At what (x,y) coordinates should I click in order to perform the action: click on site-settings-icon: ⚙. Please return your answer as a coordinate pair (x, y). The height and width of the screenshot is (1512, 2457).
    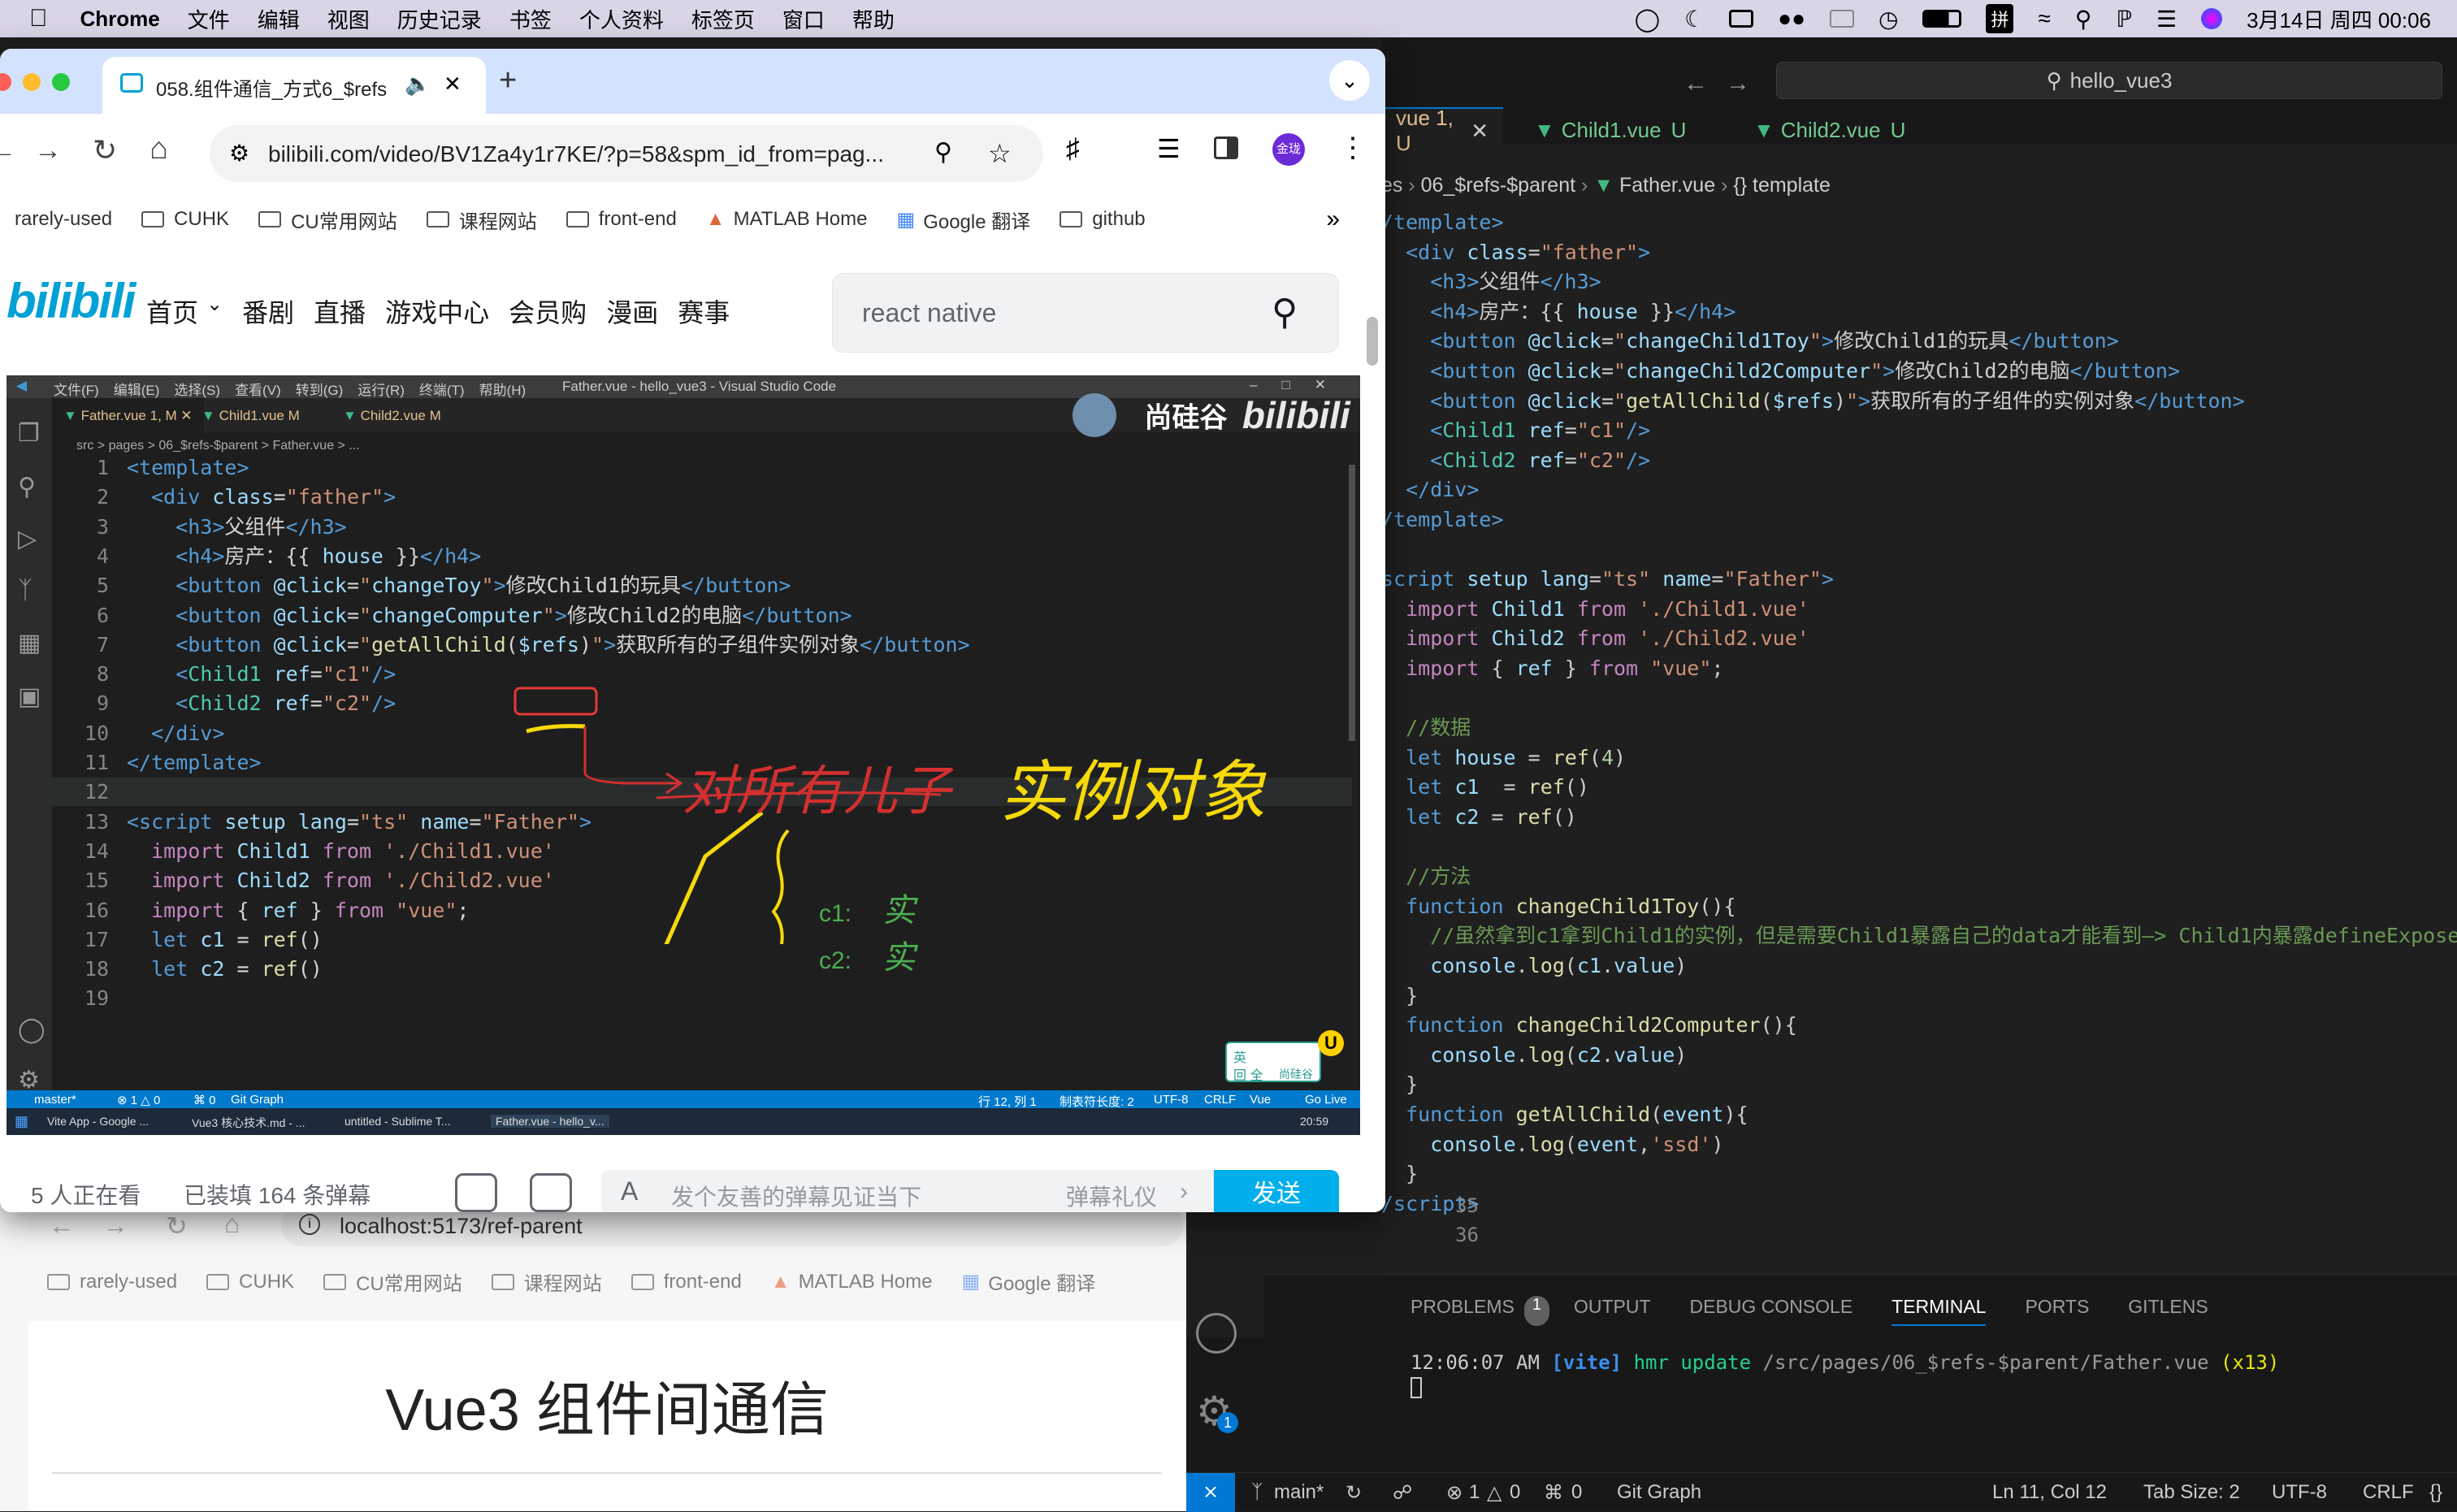
    Looking at the image, I should click on (239, 154).